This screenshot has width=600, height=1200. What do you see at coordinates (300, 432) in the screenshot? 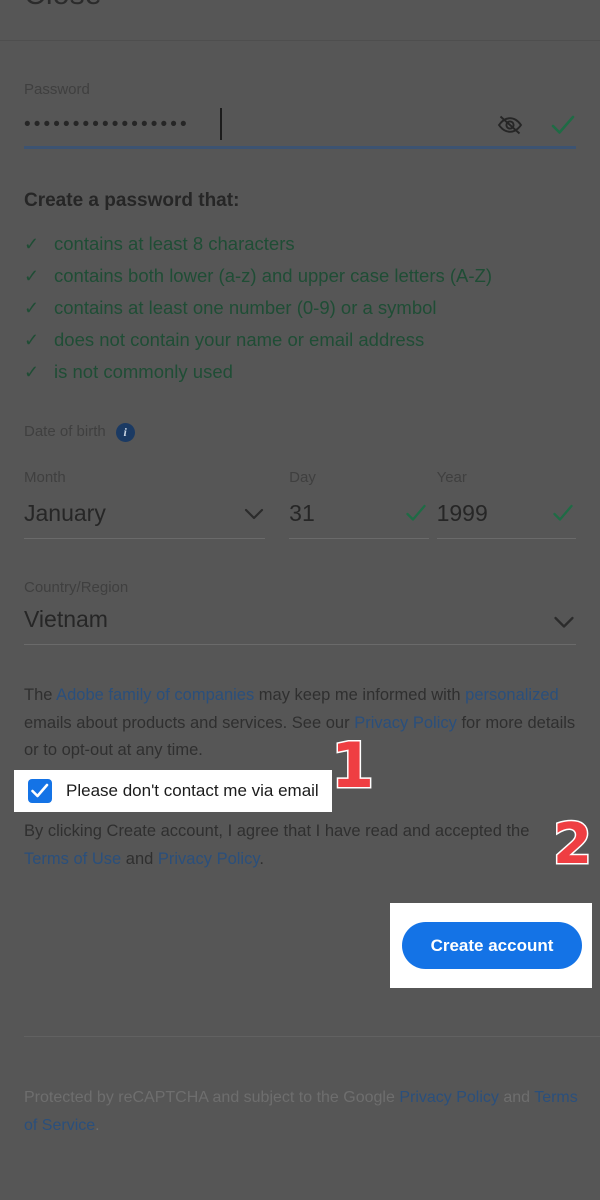
I see `date-of-birth-header: Date of birth i` at bounding box center [300, 432].